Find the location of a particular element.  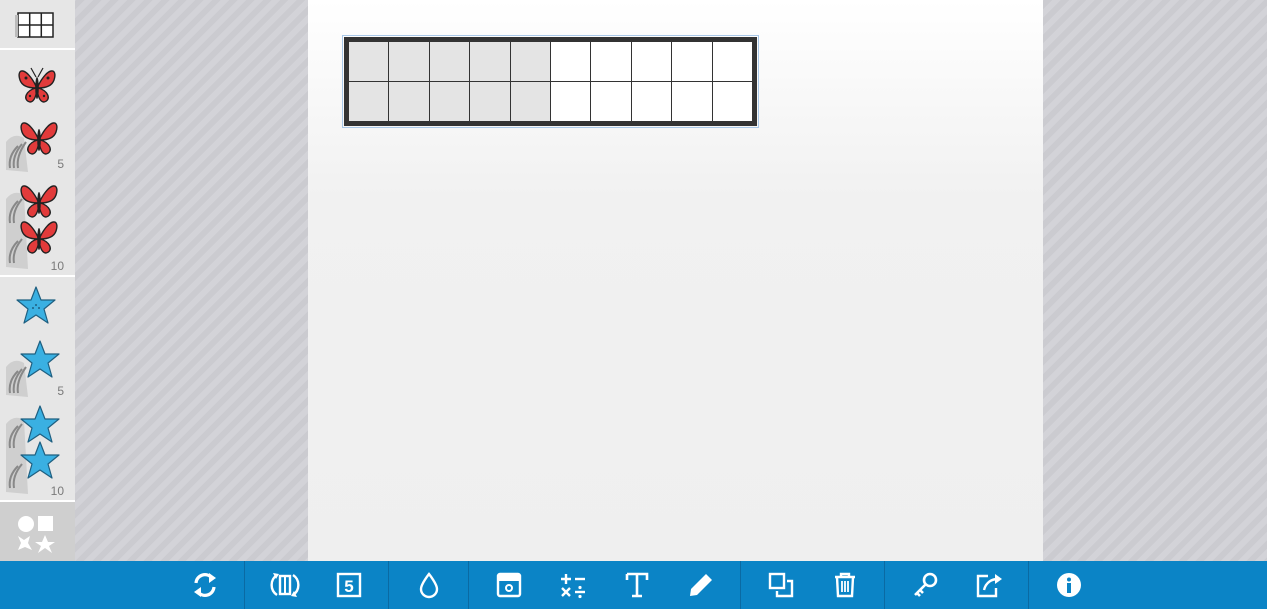

color-button is located at coordinates (429, 585).